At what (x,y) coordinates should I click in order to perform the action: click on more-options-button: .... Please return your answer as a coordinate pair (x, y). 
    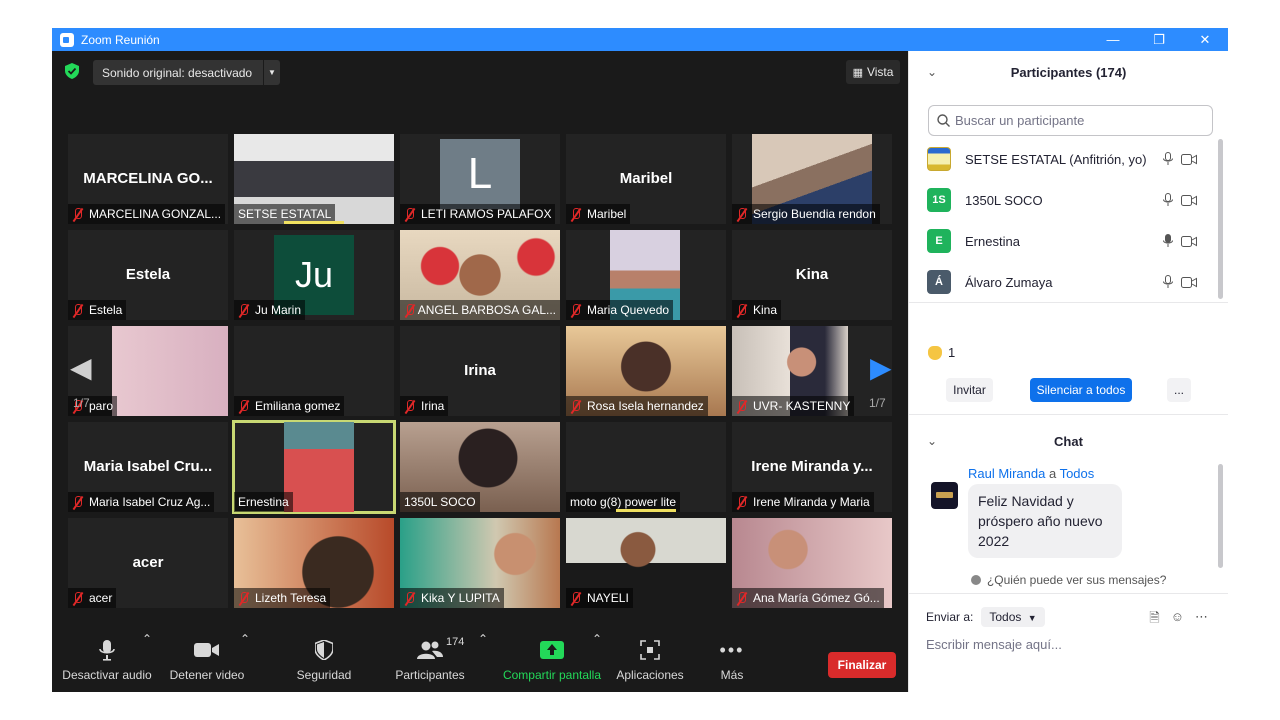
    Looking at the image, I should click on (1179, 390).